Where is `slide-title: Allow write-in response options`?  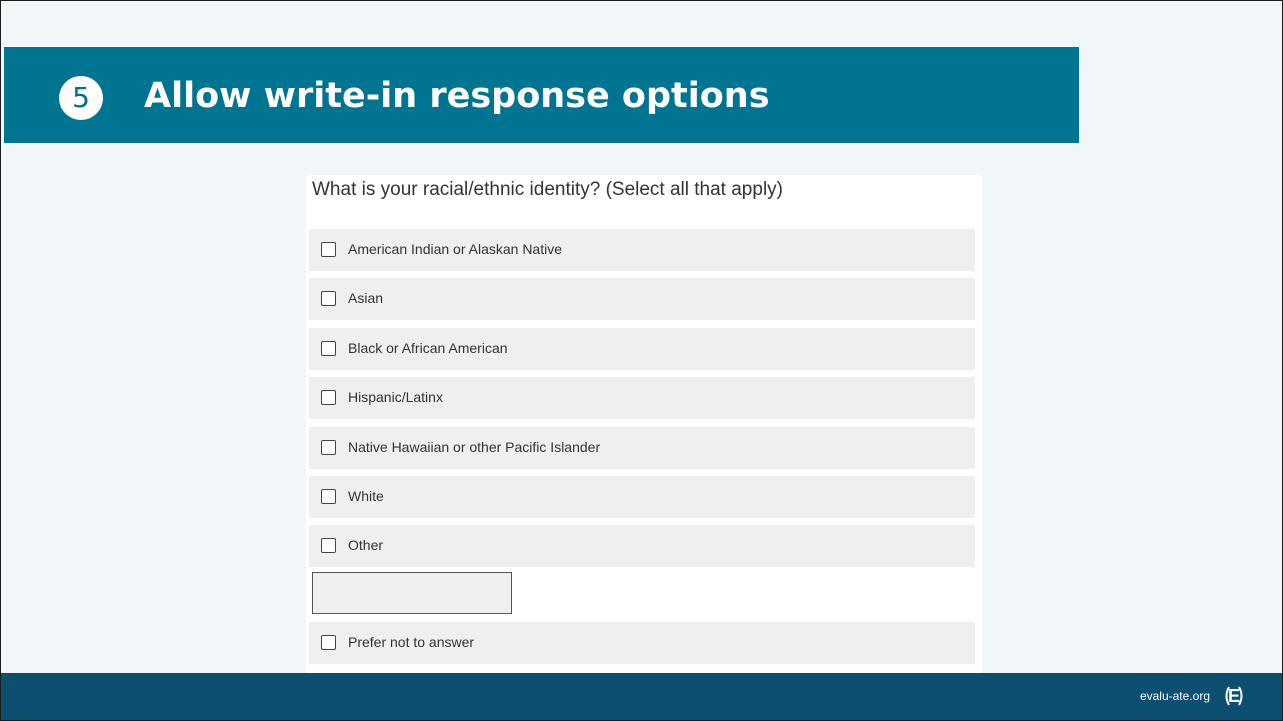 slide-title: Allow write-in response options is located at coordinates (457, 96).